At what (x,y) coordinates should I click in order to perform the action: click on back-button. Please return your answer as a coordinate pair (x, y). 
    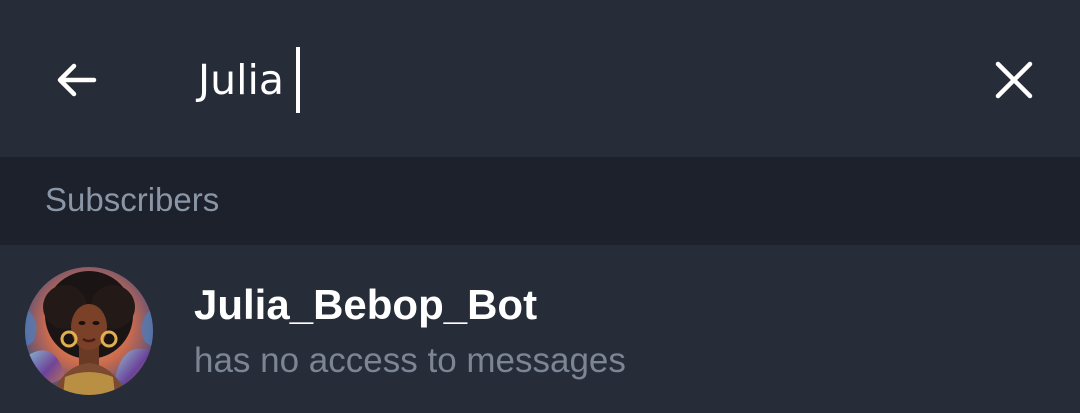
    Looking at the image, I should click on (76, 80).